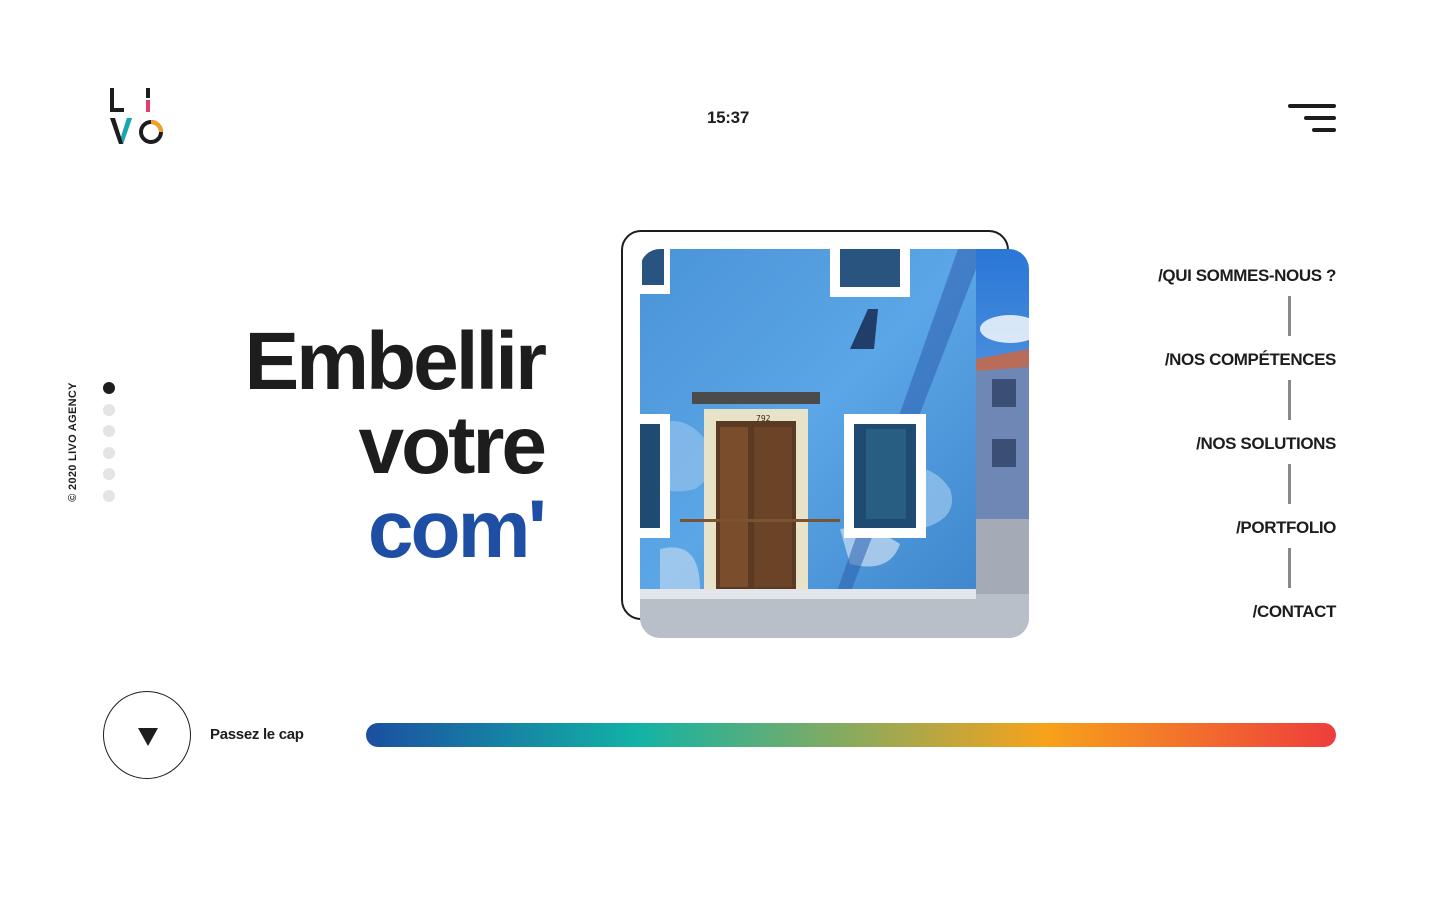  What do you see at coordinates (728, 117) in the screenshot?
I see `clock-time: 15:37` at bounding box center [728, 117].